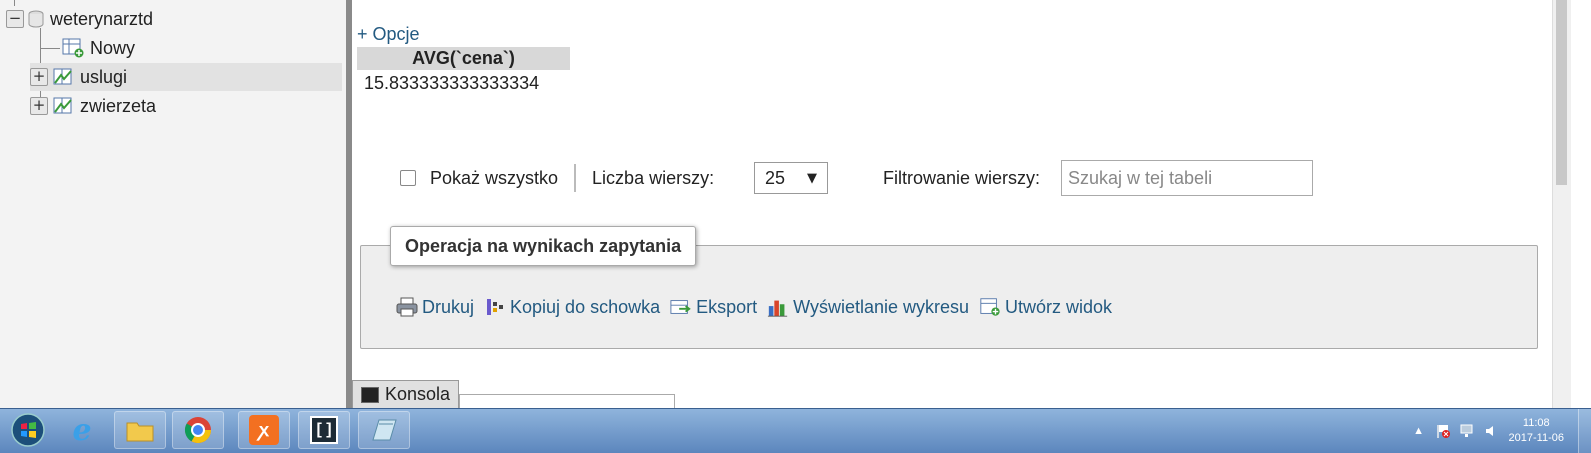 This screenshot has width=1591, height=453. Describe the element at coordinates (1584, 431) in the screenshot. I see `show-desktop-button` at that location.